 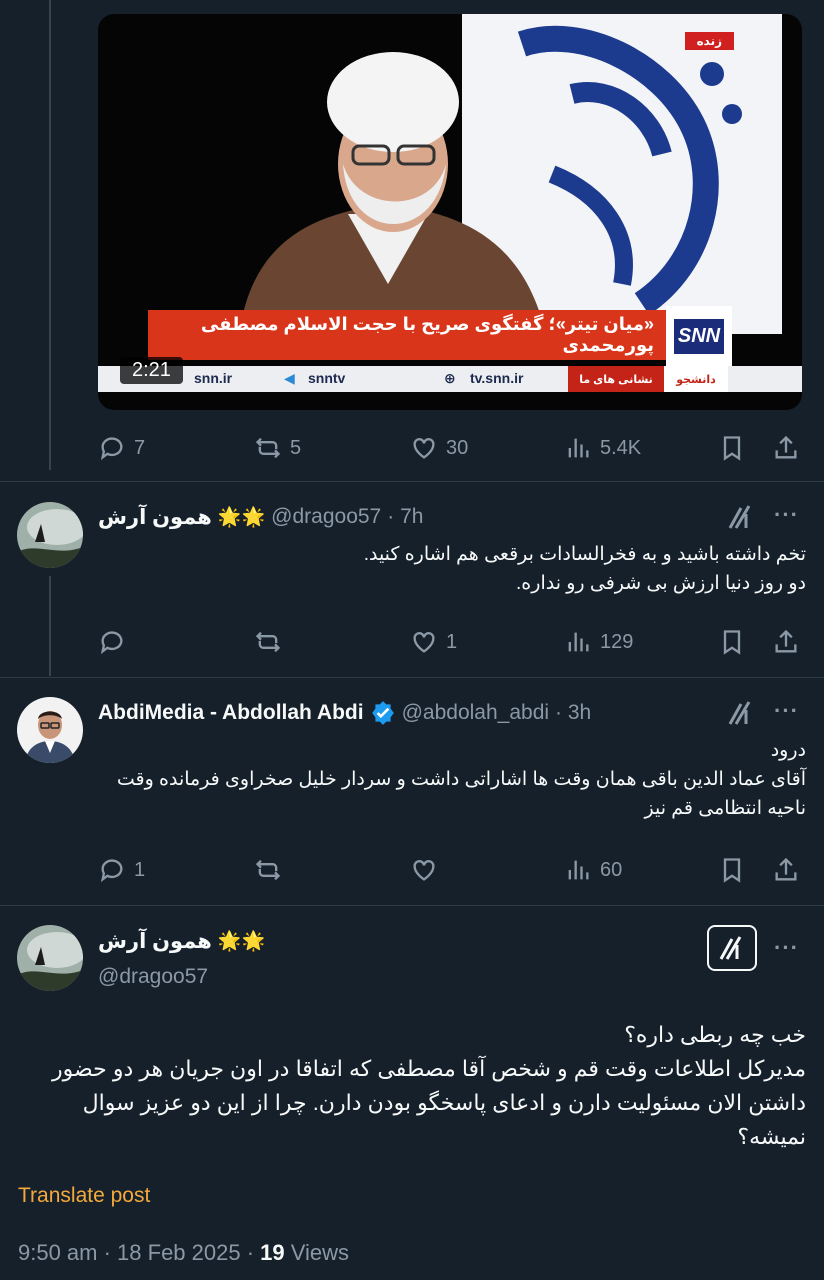 I want to click on post-header: همون آرش 🌟🌟 @dragoo57 · 7h, so click(x=260, y=517).